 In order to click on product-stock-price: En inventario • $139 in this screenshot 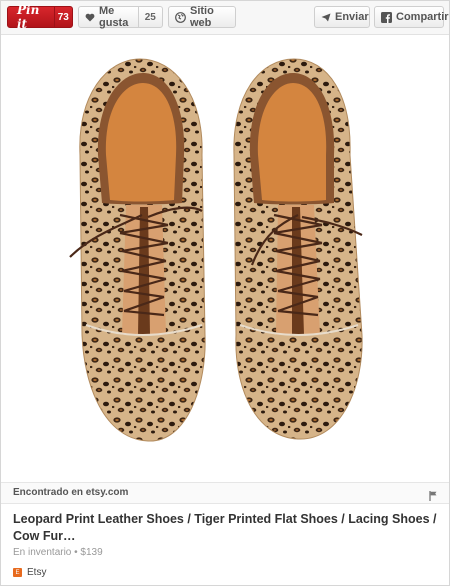, I will do `click(58, 552)`.